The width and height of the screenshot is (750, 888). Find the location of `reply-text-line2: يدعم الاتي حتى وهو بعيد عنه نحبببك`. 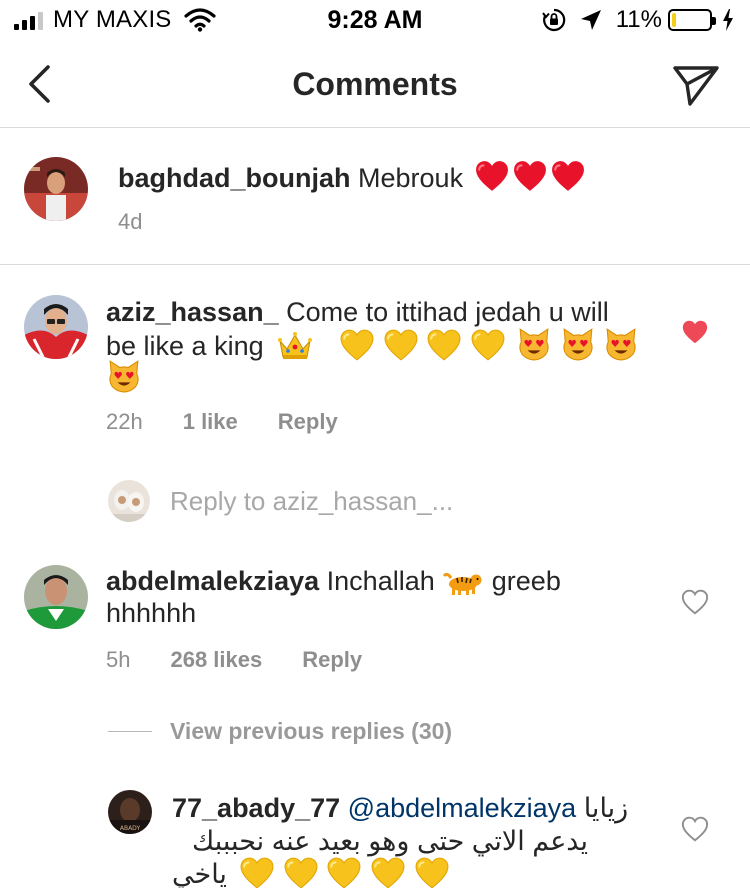

reply-text-line2: يدعم الاتي حتى وهو بعيد عنه نحبببك is located at coordinates (380, 841).